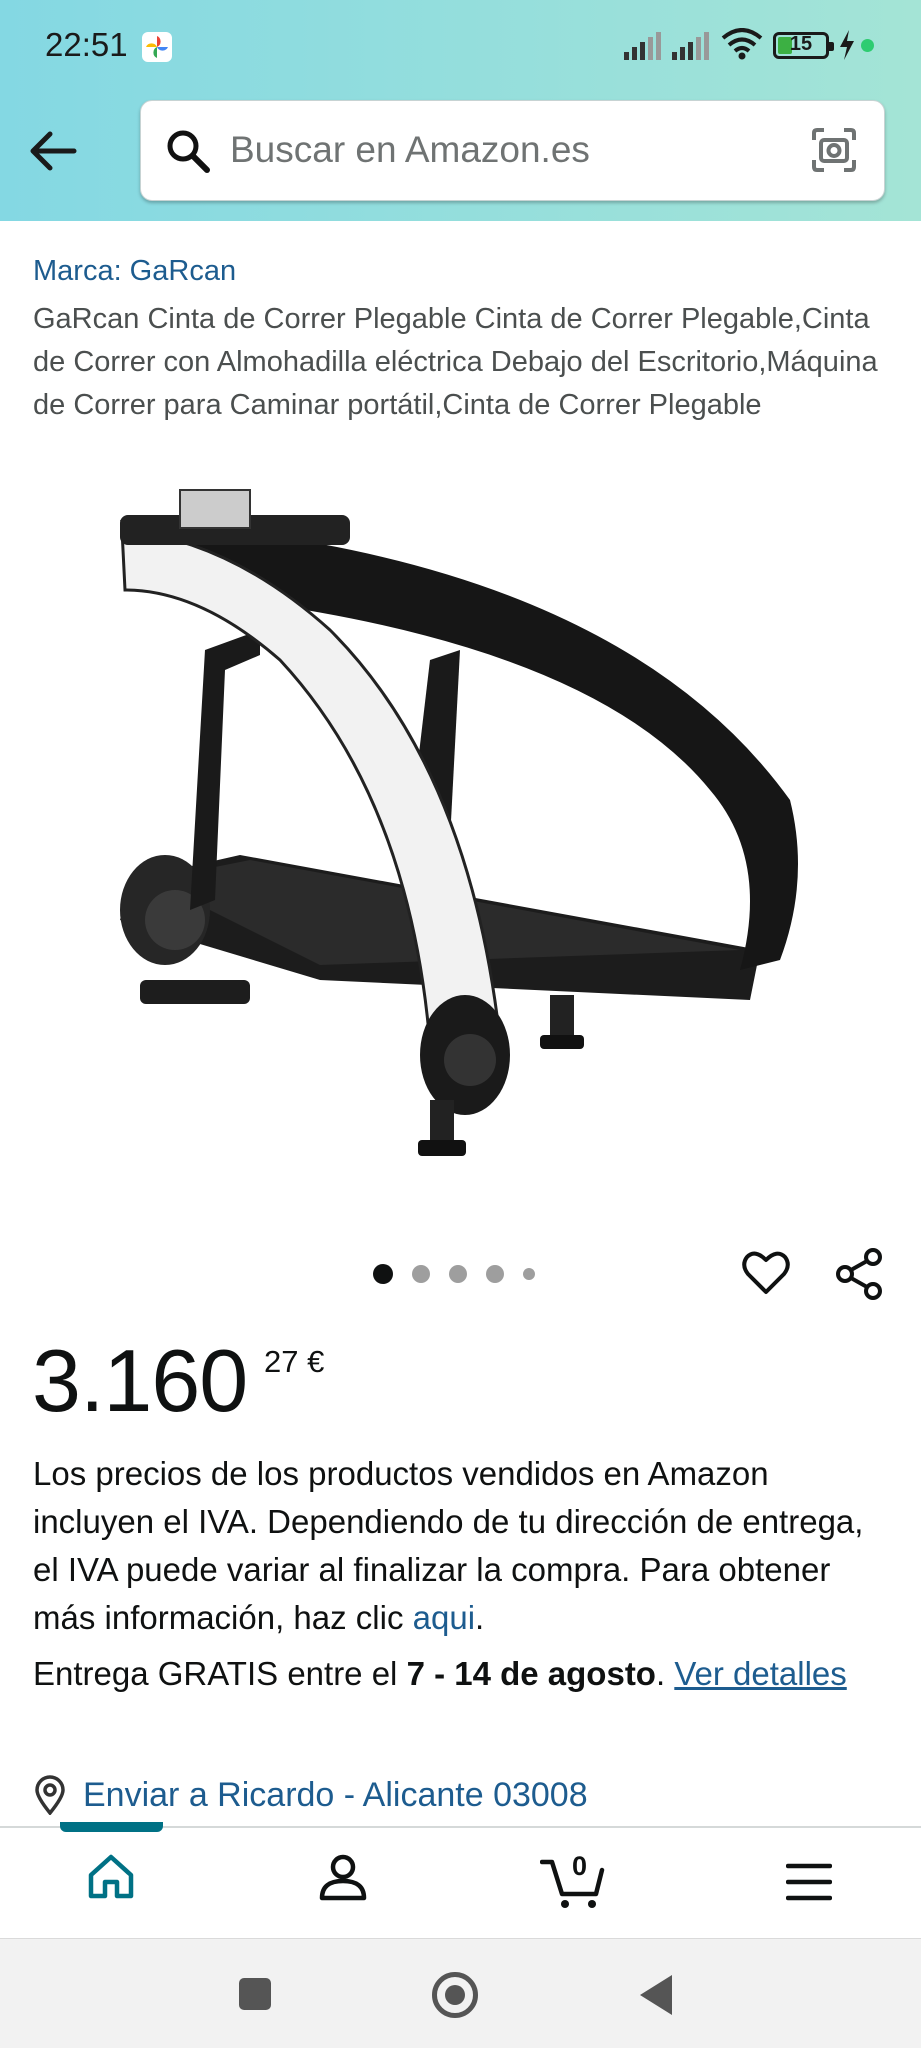  Describe the element at coordinates (294, 1361) in the screenshot. I see `price-fraction-currency: 27 €` at that location.